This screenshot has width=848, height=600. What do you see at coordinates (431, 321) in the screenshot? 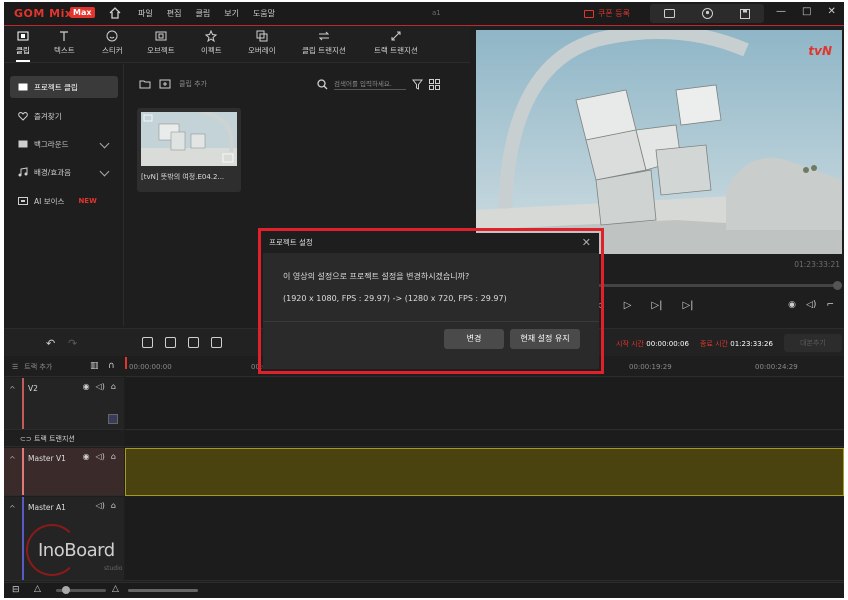
I see `dialog-divider` at bounding box center [431, 321].